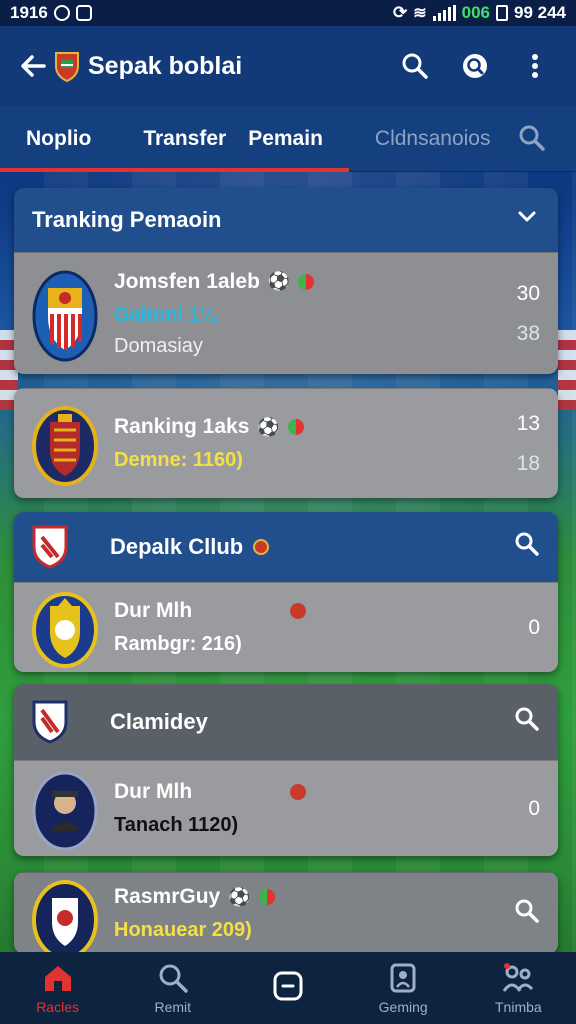 The image size is (576, 1024). I want to click on tab-bar: Noplio Transfer Pemain Cldnsanoios, so click(288, 139).